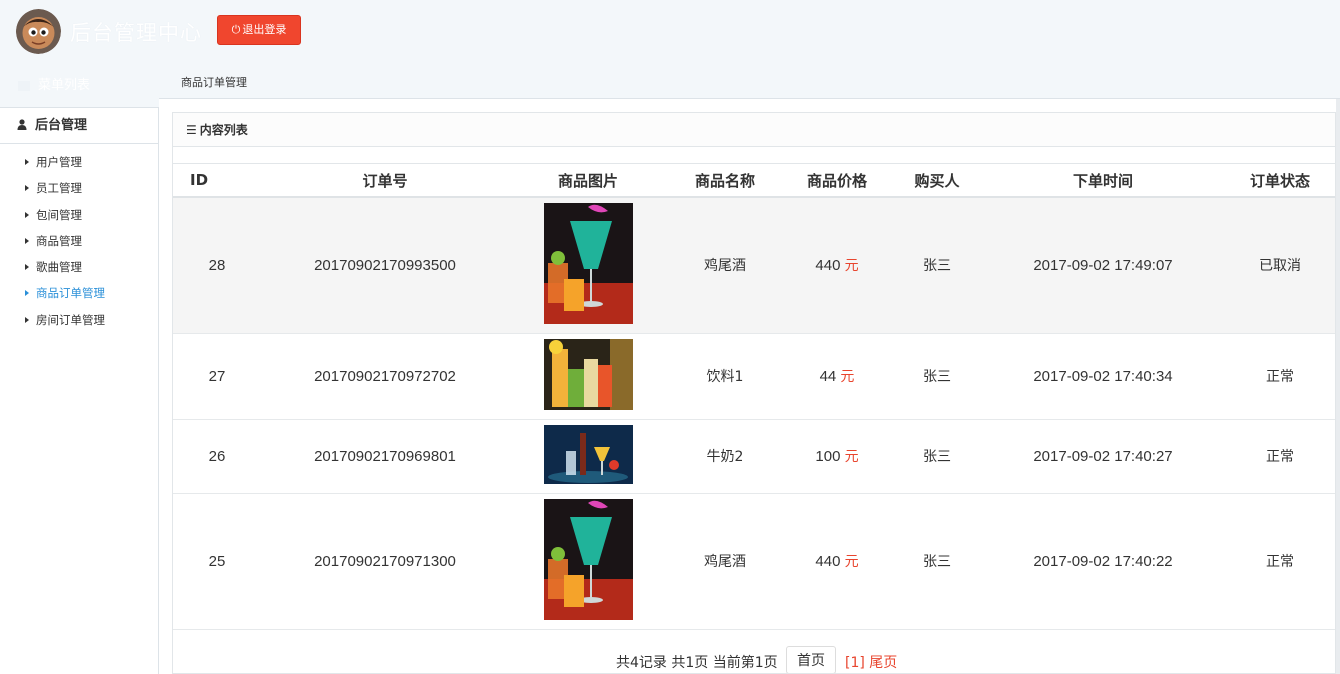 This screenshot has height=674, width=1340. What do you see at coordinates (236, 29) in the screenshot?
I see `power-icon: ⏻` at bounding box center [236, 29].